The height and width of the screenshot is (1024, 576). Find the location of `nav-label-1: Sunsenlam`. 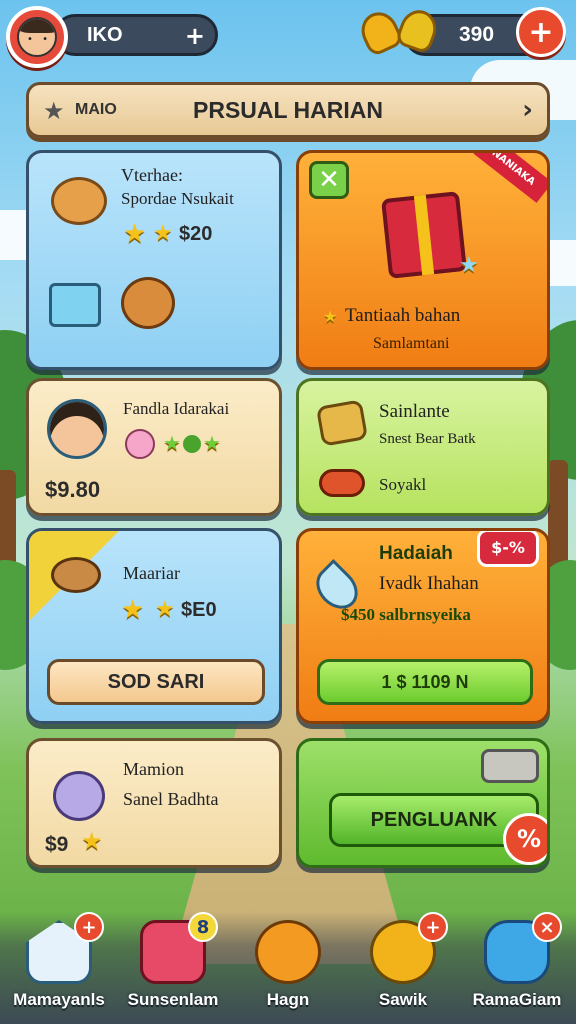

nav-label-1: Sunsenlam is located at coordinates (173, 999).